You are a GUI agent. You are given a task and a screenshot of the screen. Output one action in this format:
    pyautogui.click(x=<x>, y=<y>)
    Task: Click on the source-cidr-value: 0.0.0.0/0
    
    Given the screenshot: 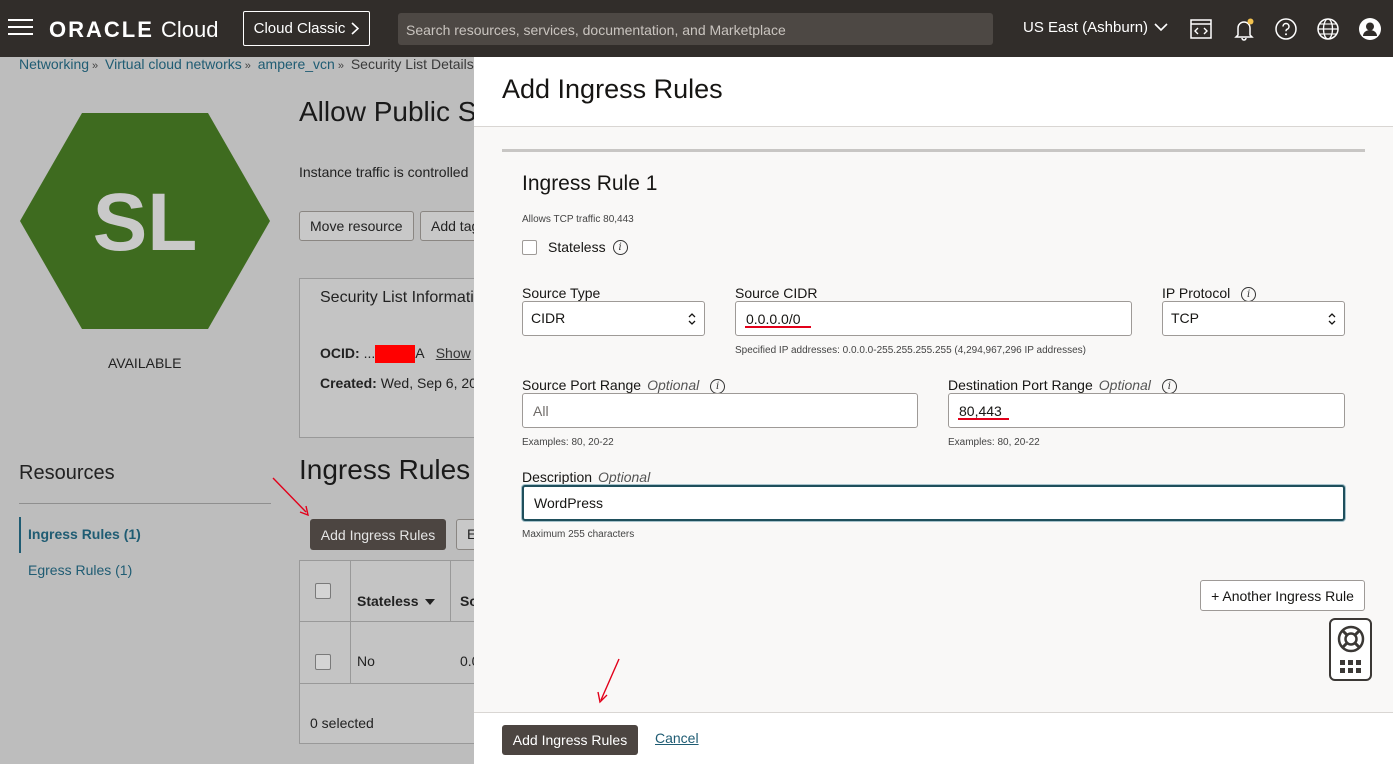 What is the action you would take?
    pyautogui.click(x=773, y=319)
    